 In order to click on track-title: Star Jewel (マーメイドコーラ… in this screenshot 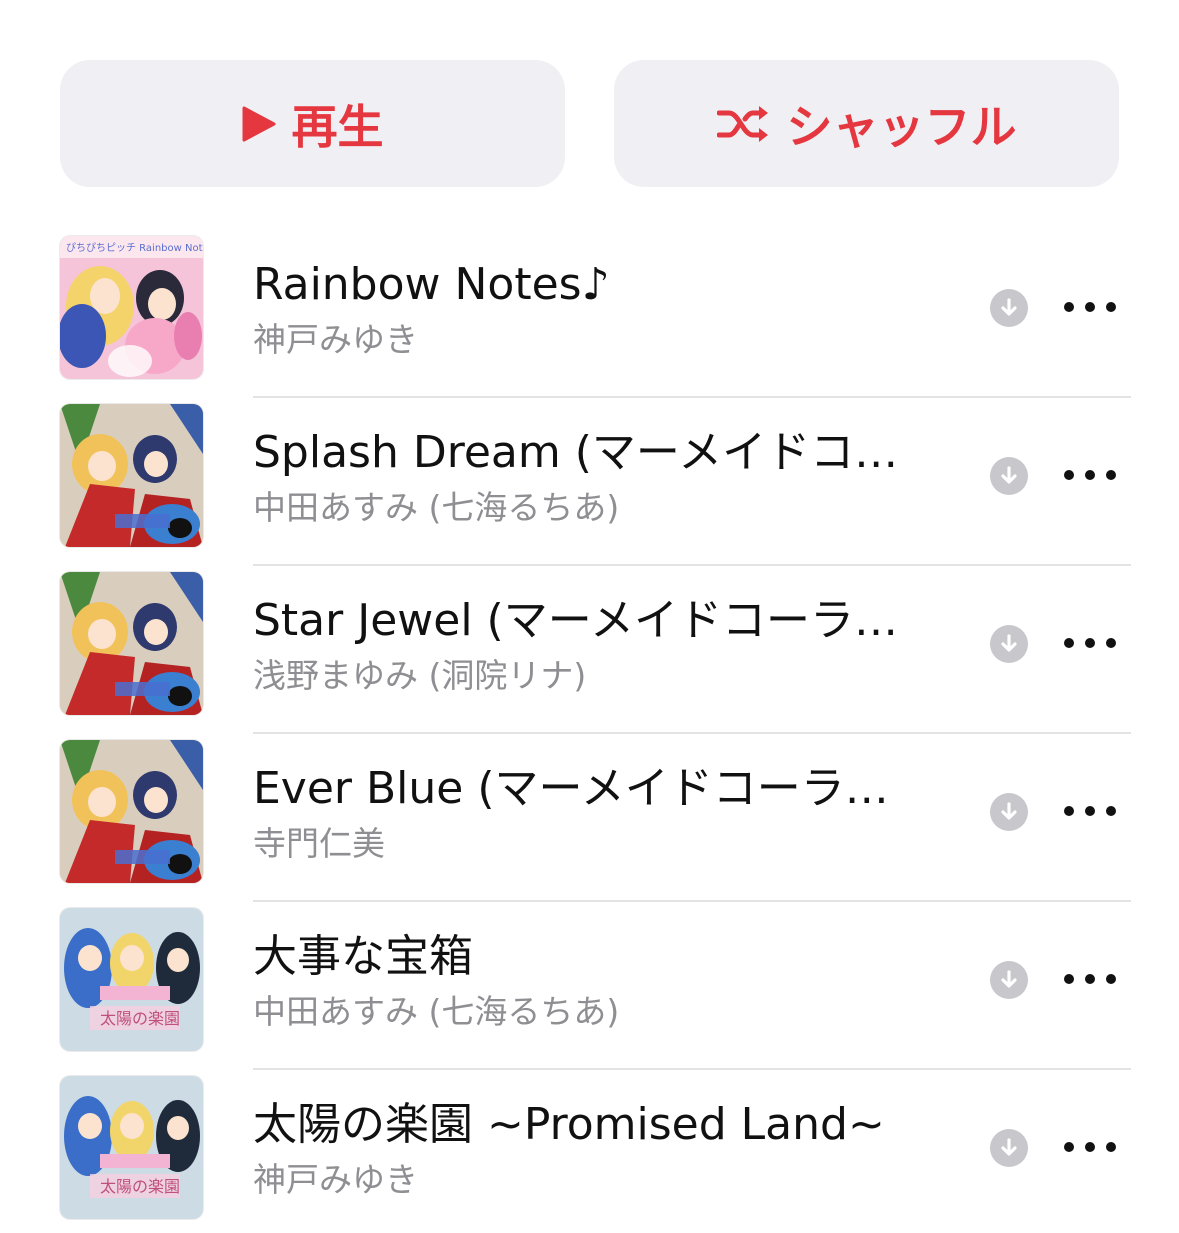, I will do `click(575, 620)`.